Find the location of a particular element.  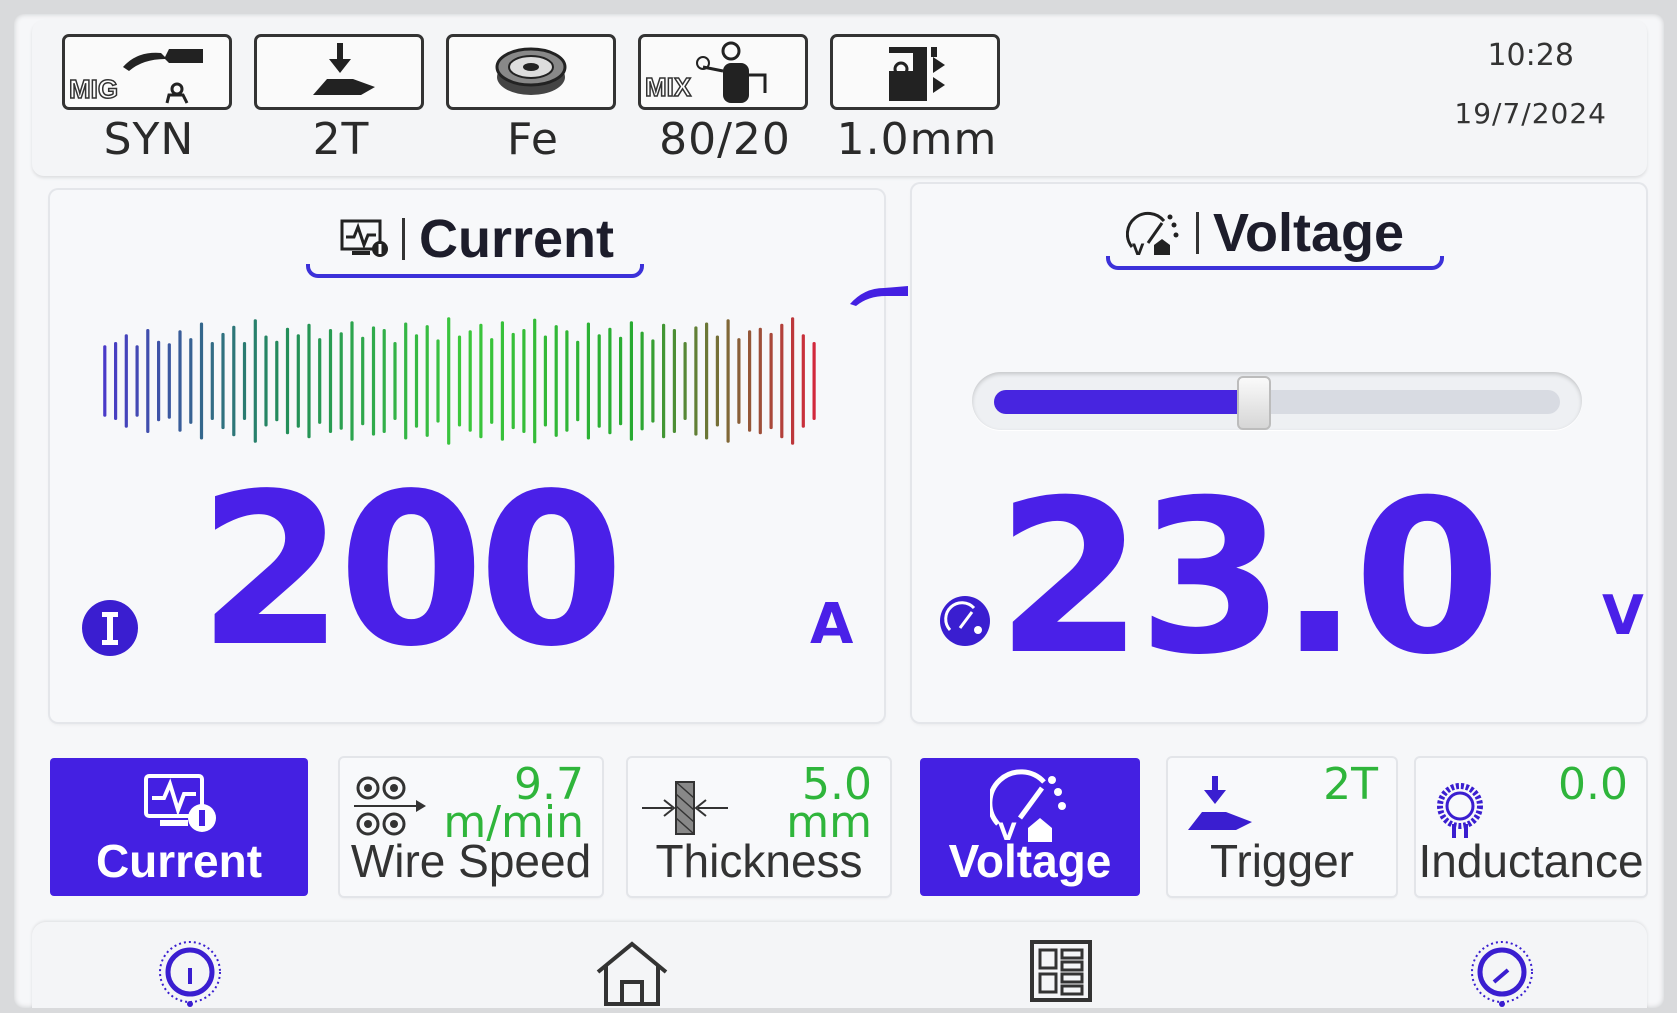

current-panel-header: Current is located at coordinates (477, 239).